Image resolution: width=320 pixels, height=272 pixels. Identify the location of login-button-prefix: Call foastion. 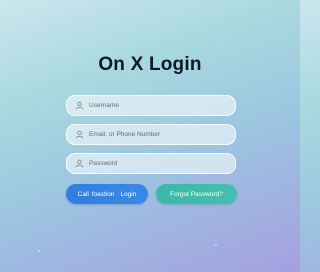
(96, 194).